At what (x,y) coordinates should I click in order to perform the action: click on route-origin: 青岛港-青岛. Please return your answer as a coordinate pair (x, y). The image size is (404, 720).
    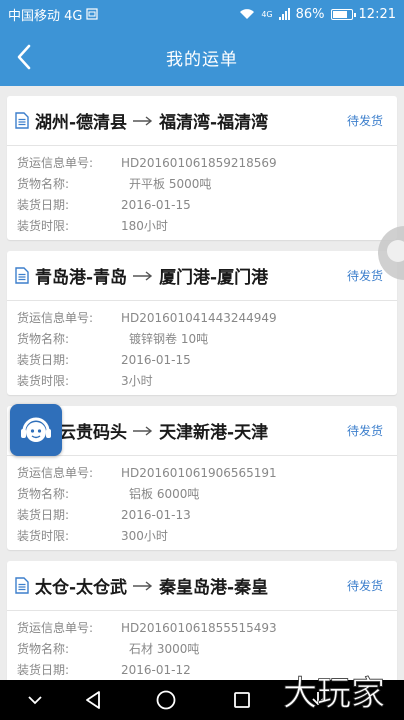
    Looking at the image, I should click on (81, 278).